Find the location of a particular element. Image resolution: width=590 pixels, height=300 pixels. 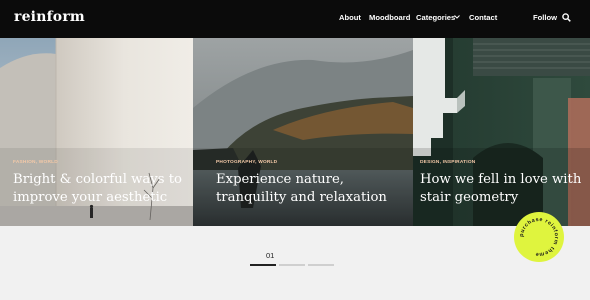

post-title-line: improve your aesthetic is located at coordinates (90, 198).